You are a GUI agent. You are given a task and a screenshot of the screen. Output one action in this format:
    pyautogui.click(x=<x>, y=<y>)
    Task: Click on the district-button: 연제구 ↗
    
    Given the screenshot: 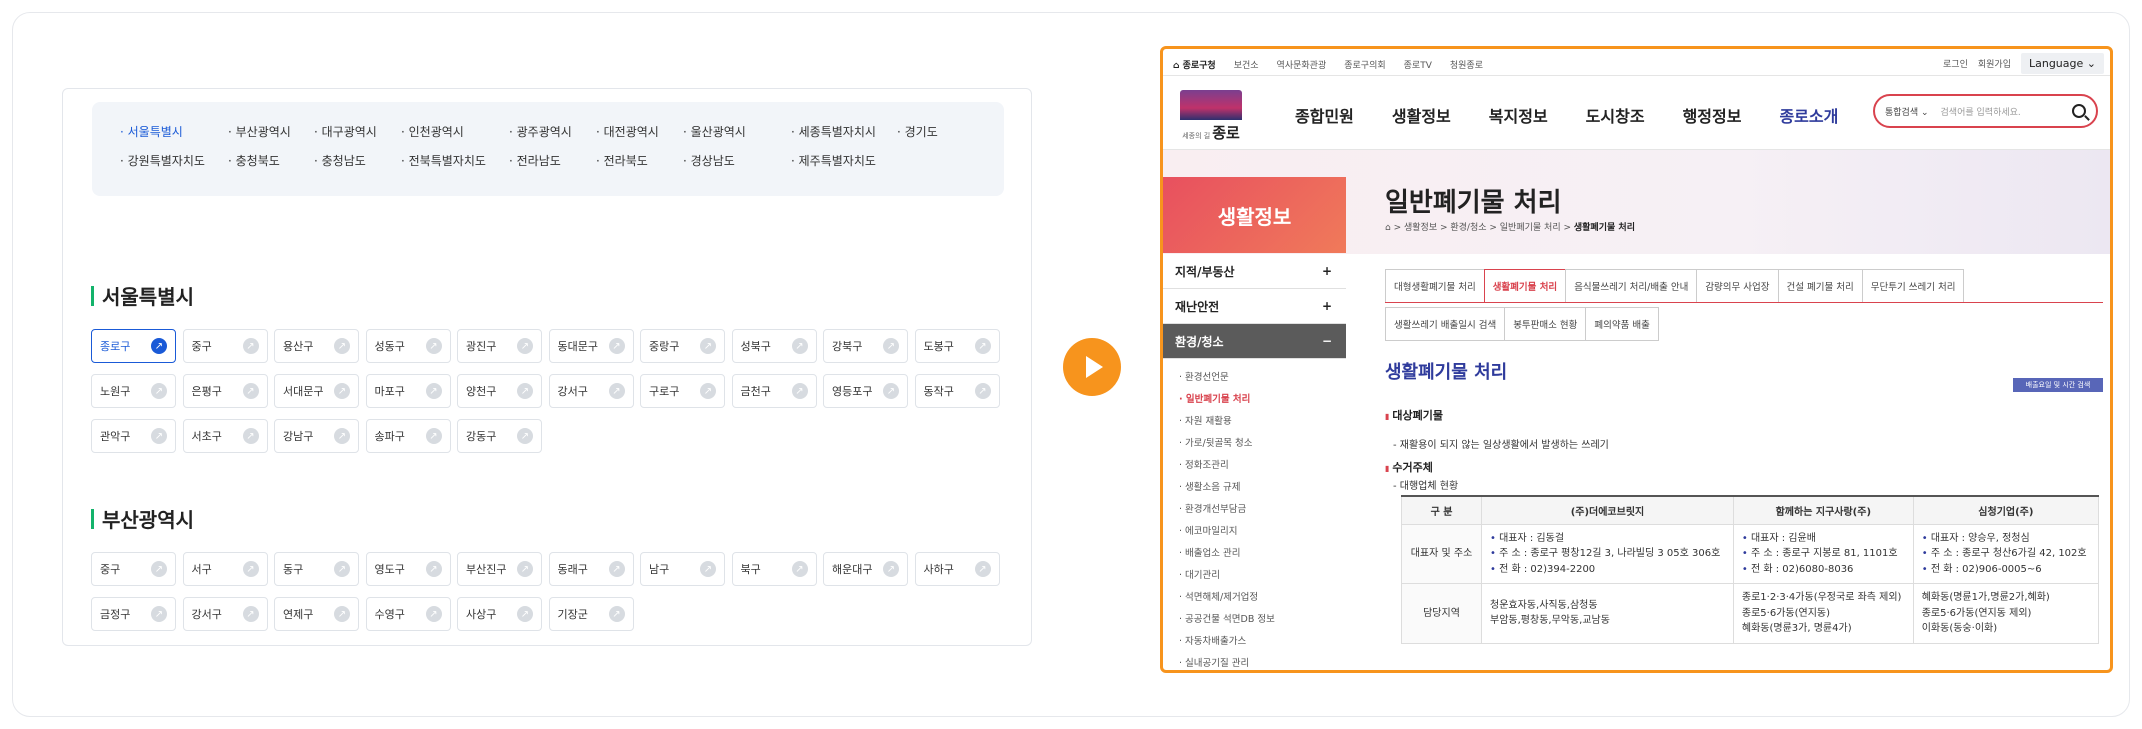 What is the action you would take?
    pyautogui.click(x=316, y=614)
    